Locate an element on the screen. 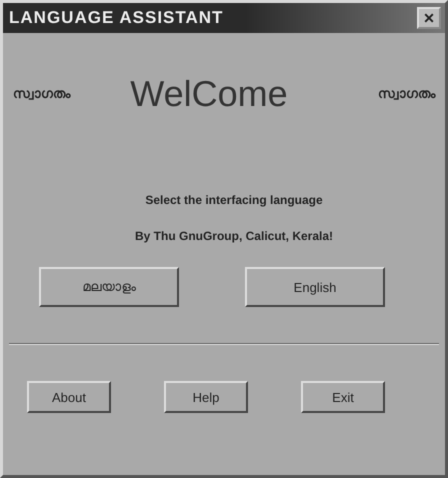  message-text: By Thu GnuGroup, Calicut, Kerala! is located at coordinates (234, 236).